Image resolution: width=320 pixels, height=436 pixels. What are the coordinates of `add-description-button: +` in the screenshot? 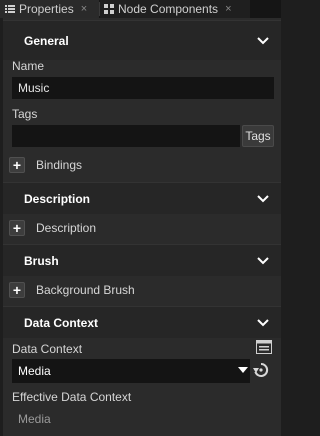 It's located at (17, 228).